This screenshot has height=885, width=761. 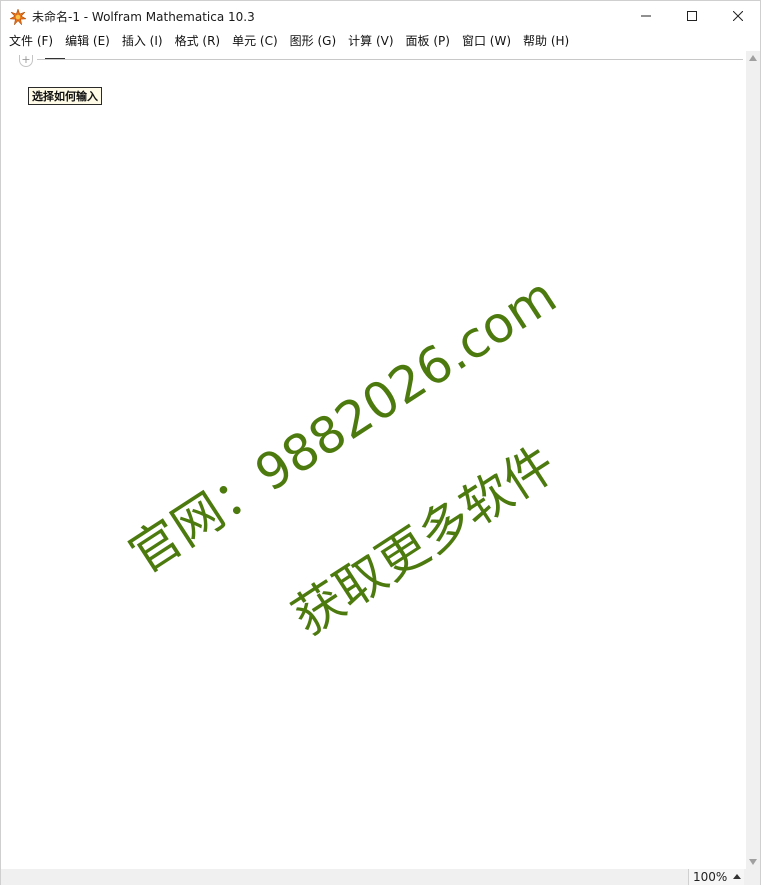 What do you see at coordinates (31, 41) in the screenshot?
I see `menu-file: 文件 (F)` at bounding box center [31, 41].